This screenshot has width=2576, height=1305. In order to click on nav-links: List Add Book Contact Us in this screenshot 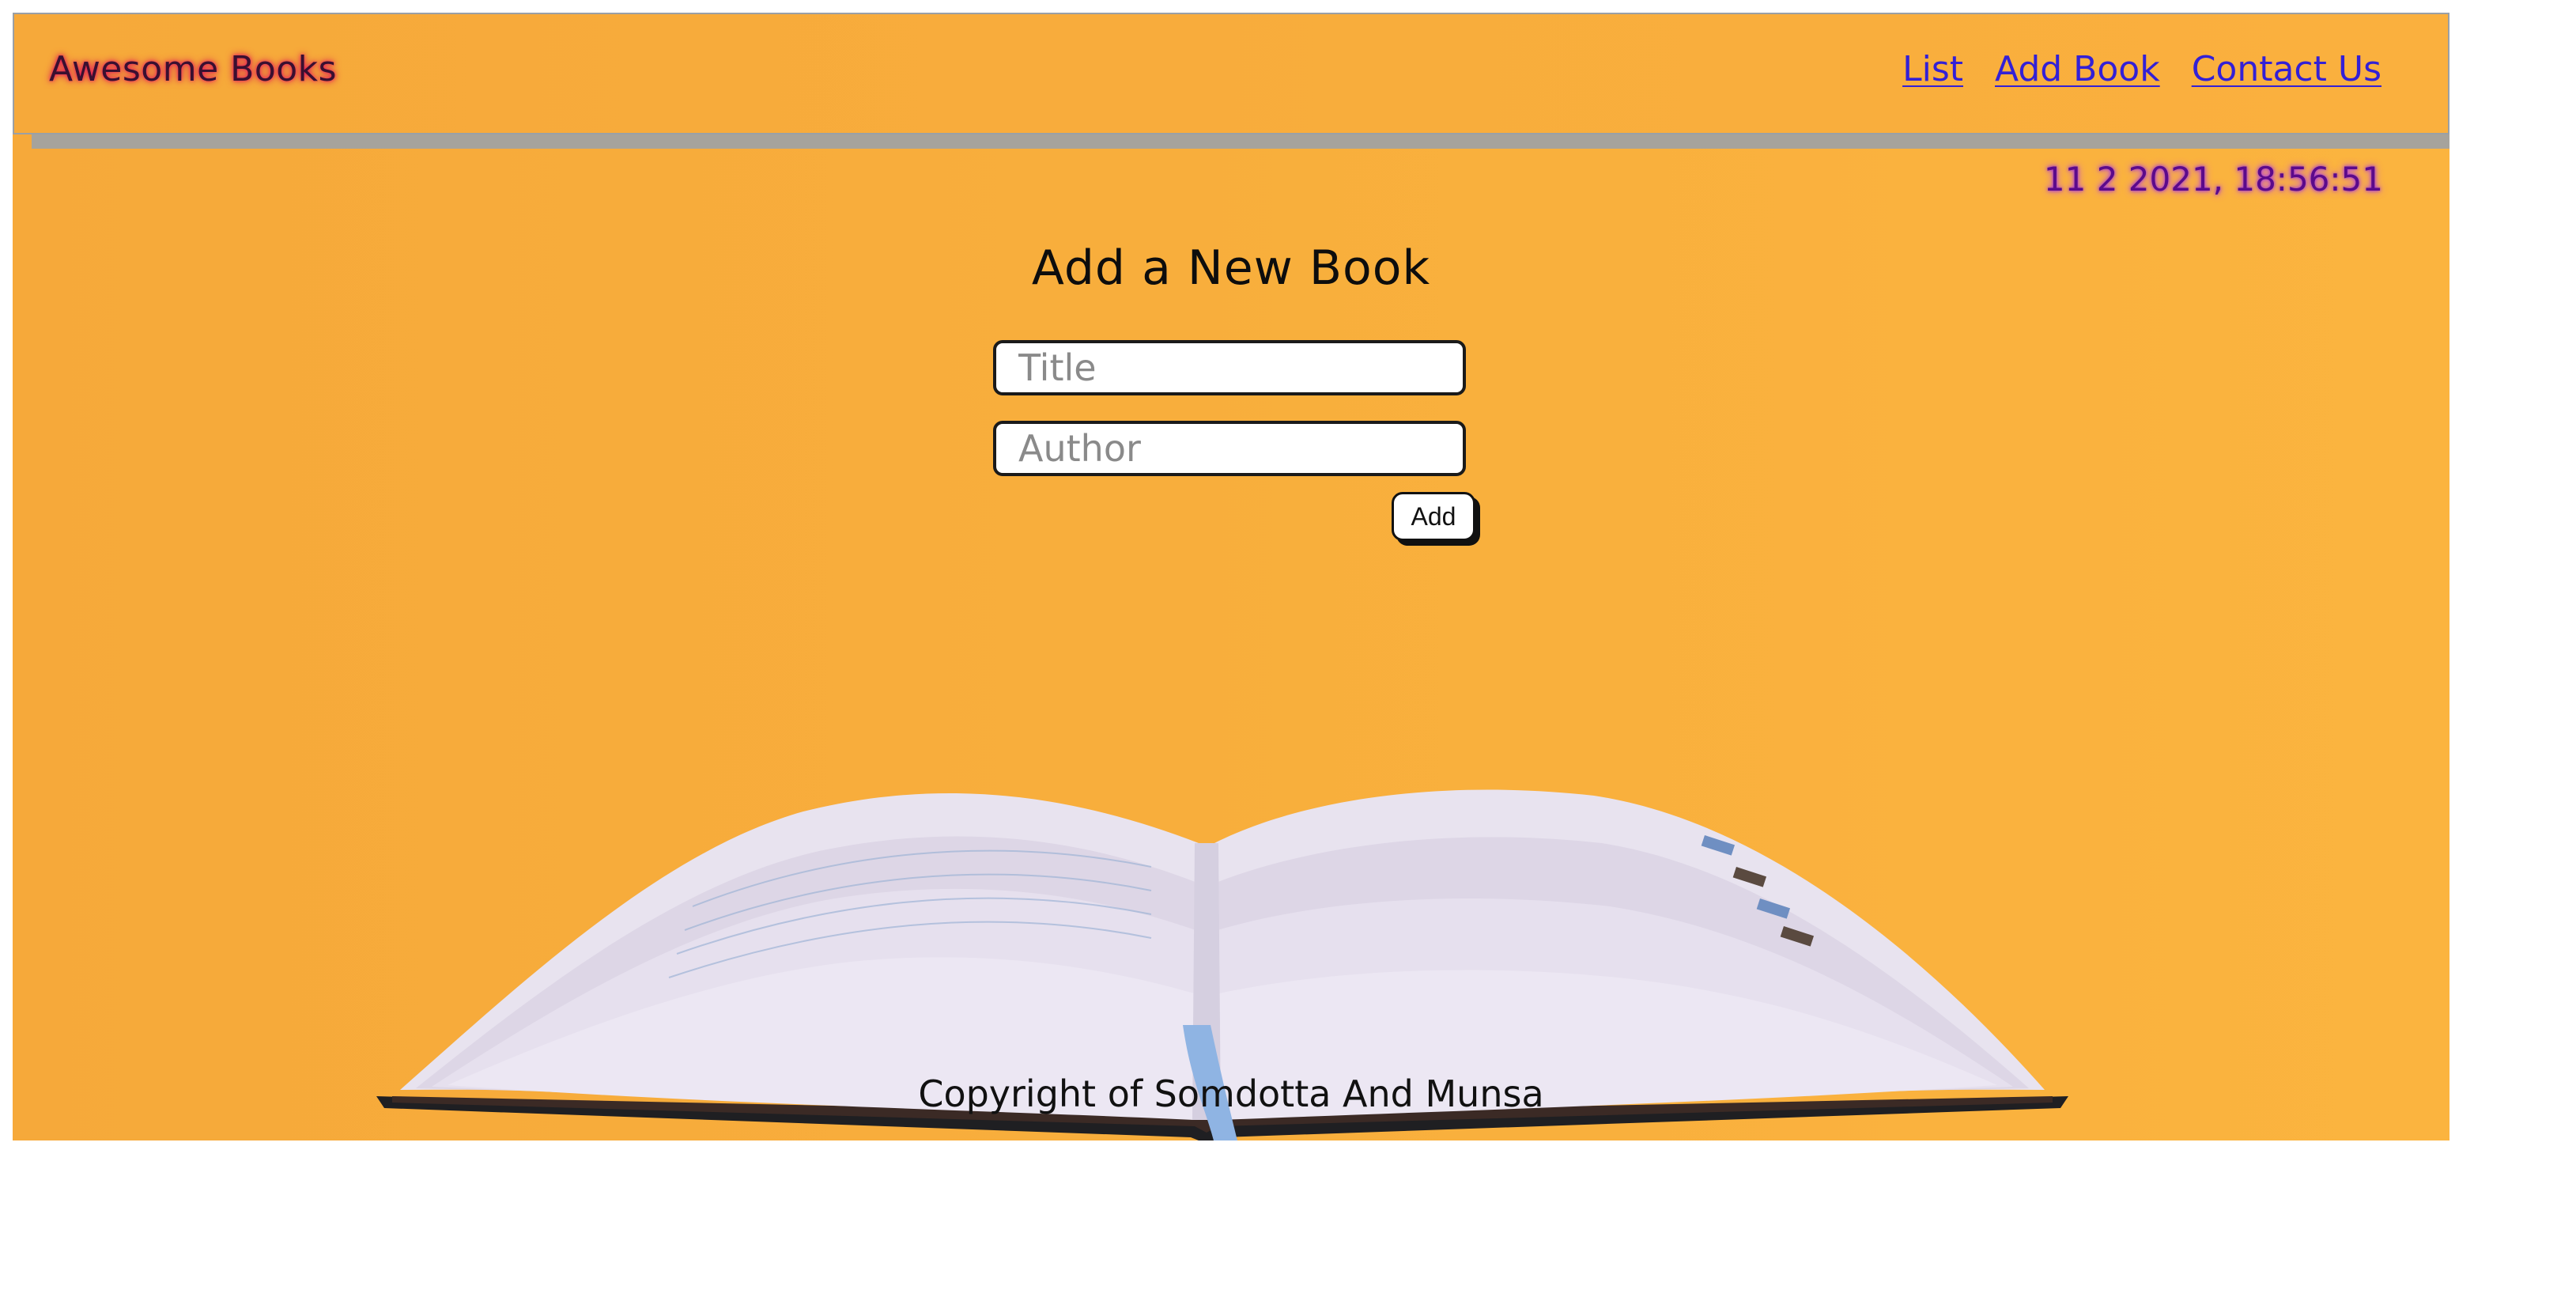, I will do `click(2141, 69)`.